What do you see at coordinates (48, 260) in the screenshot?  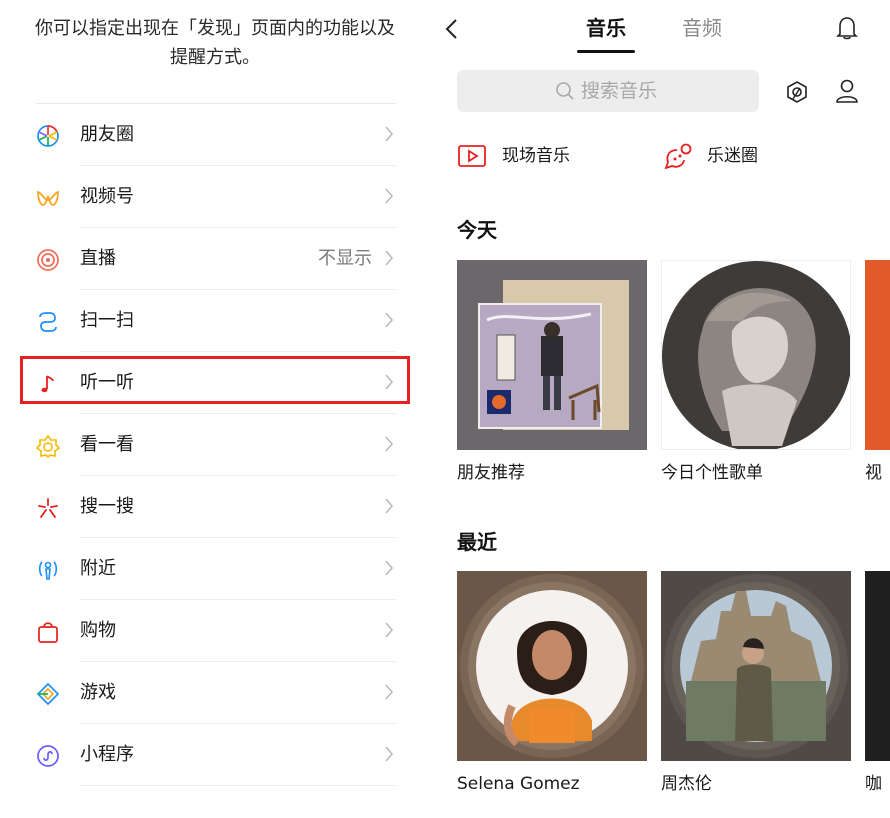 I see `live-icon` at bounding box center [48, 260].